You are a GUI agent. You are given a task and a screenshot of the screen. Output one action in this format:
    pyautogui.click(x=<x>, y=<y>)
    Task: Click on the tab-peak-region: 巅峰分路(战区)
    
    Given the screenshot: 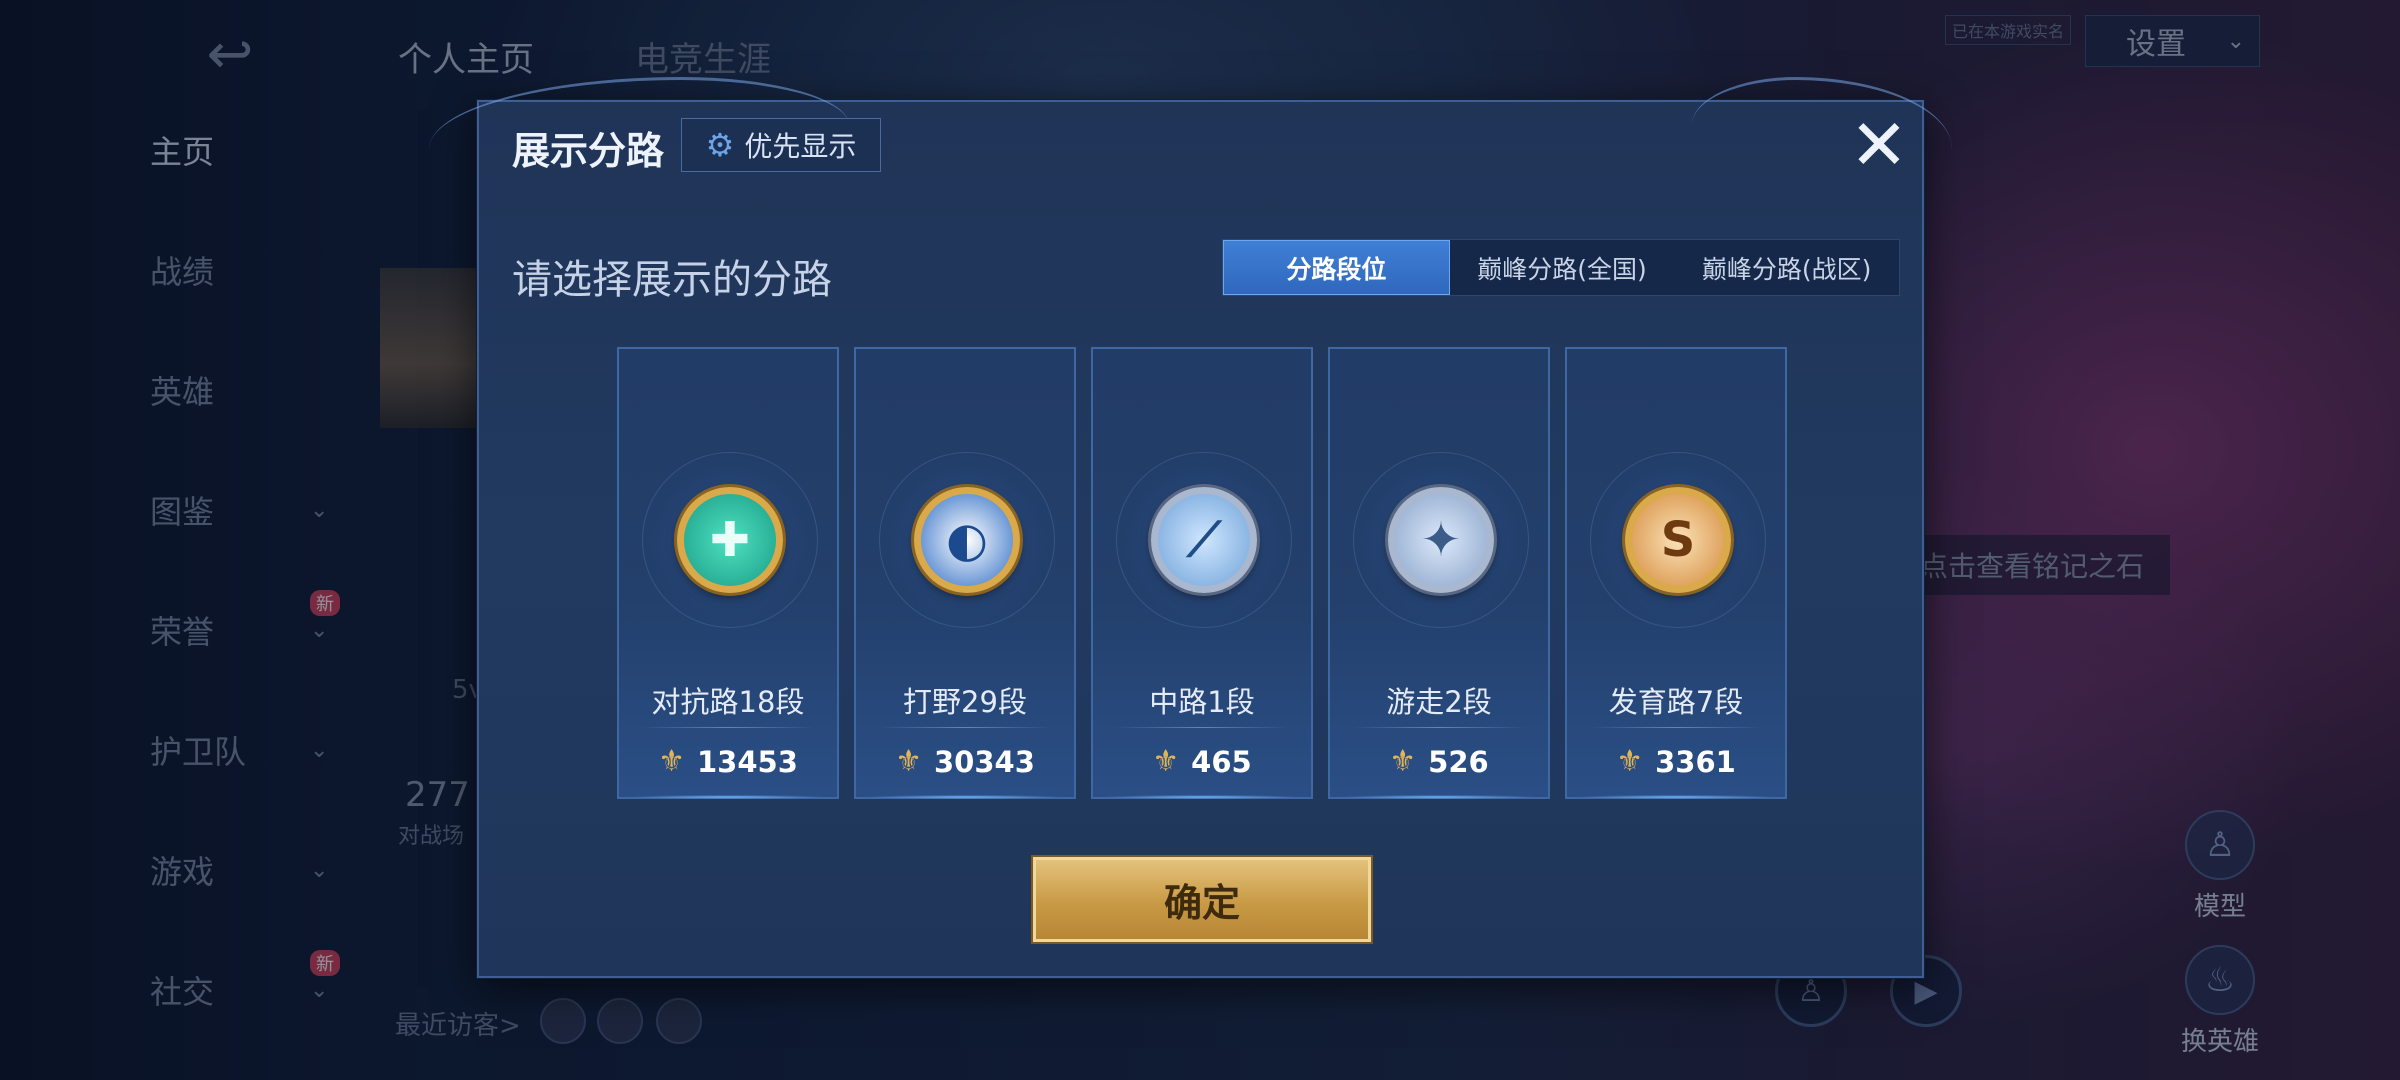 What is the action you would take?
    pyautogui.click(x=1786, y=267)
    